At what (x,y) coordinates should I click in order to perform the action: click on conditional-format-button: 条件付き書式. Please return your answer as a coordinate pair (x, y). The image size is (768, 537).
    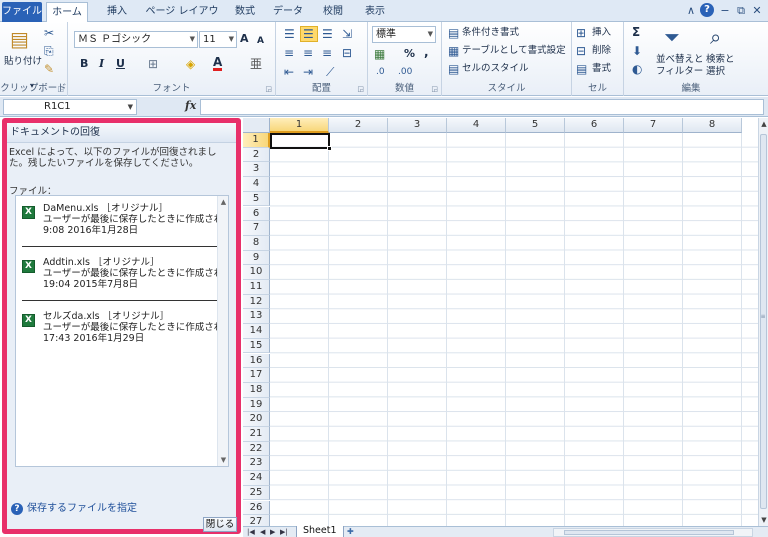
    Looking at the image, I should click on (490, 33).